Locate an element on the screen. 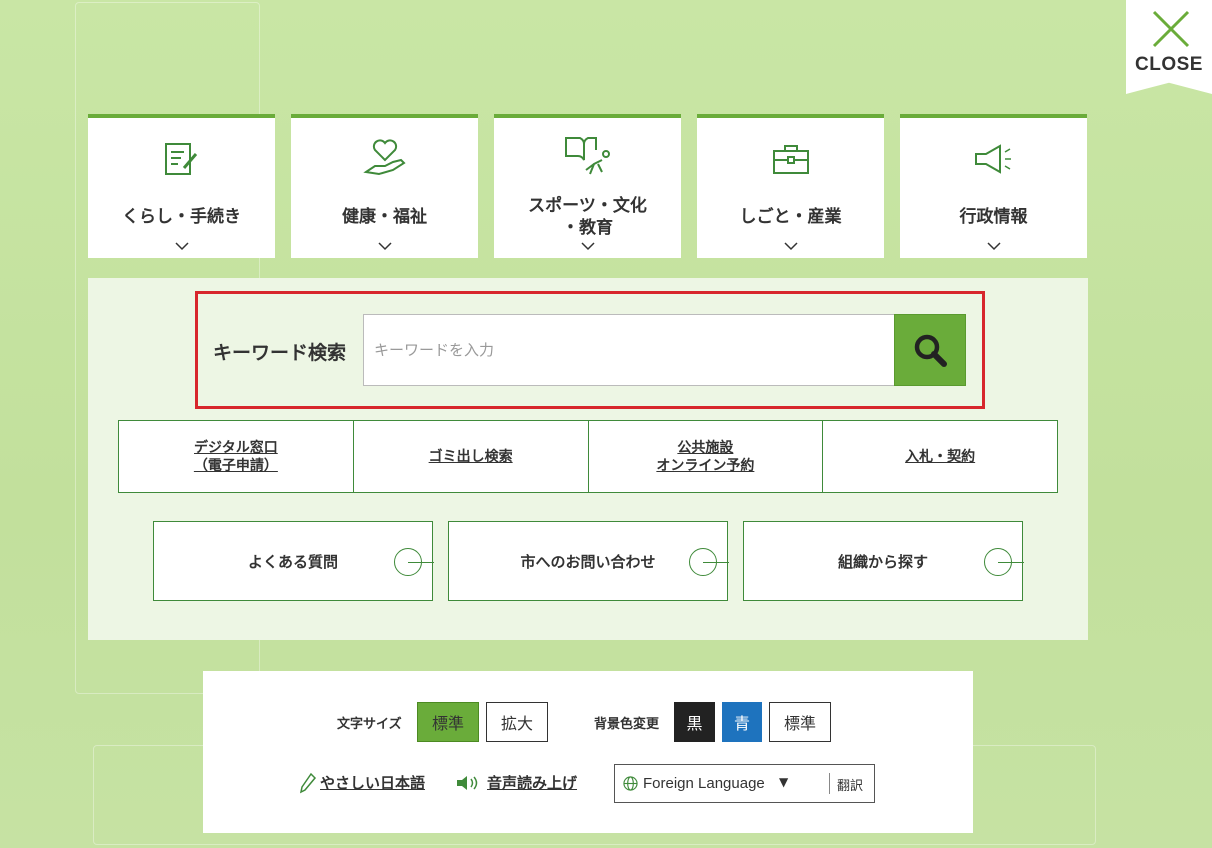 The image size is (1212, 848). heart-hand-icon is located at coordinates (384, 157).